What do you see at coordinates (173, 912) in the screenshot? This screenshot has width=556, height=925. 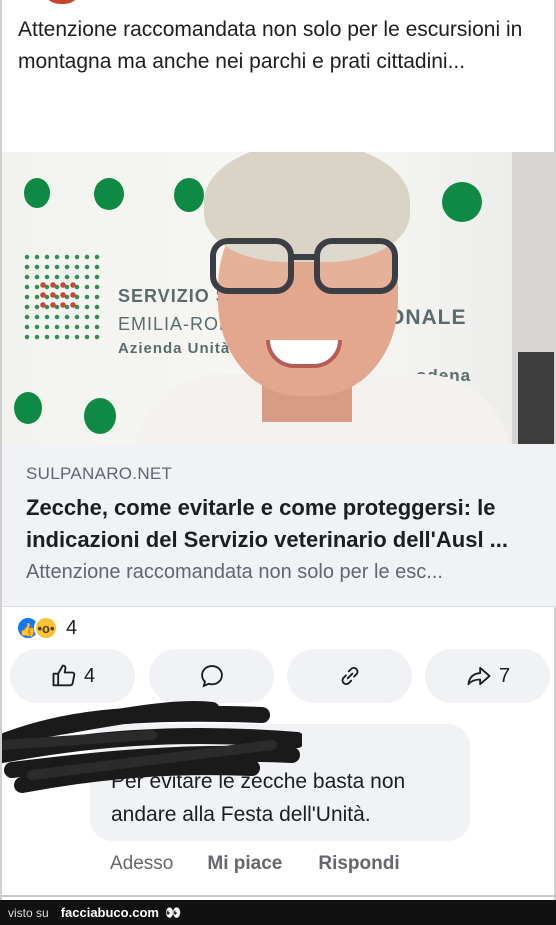 I see `eyes-icon: 👀` at bounding box center [173, 912].